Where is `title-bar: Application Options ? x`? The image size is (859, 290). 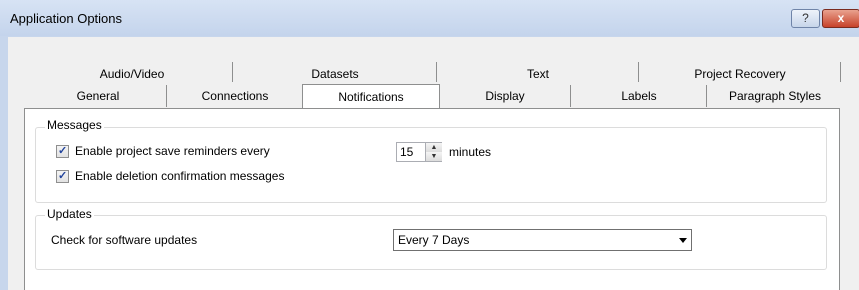
title-bar: Application Options ? x is located at coordinates (429, 18).